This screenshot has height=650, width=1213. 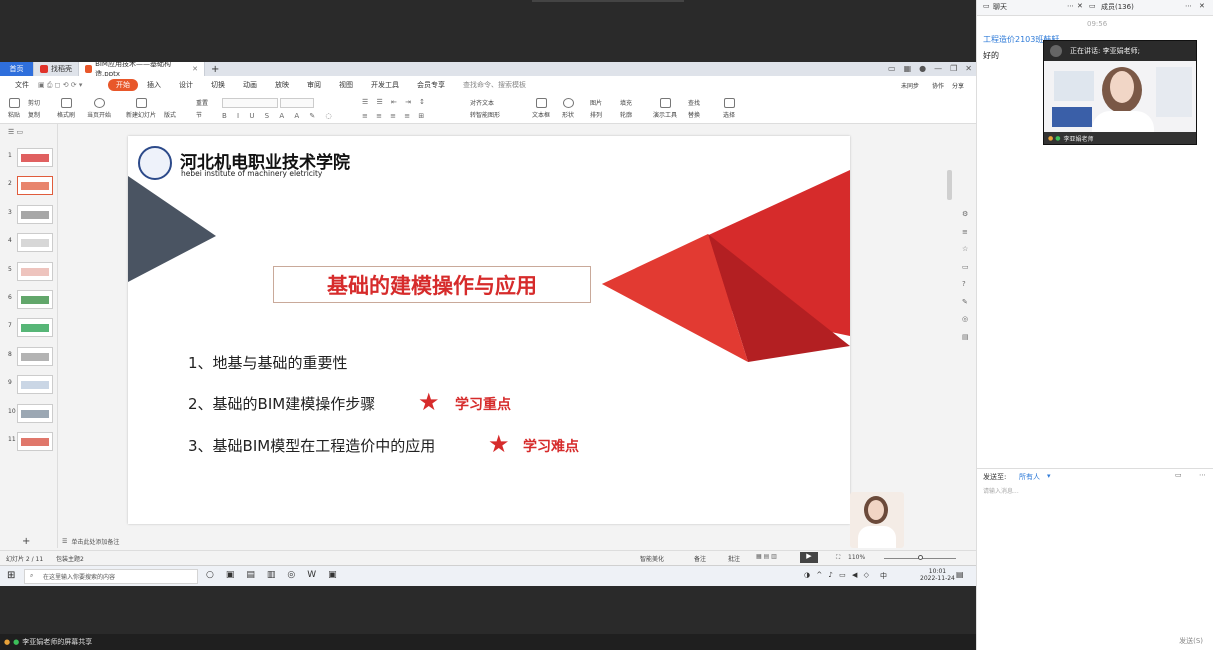 I want to click on menu-animation: 动画, so click(x=250, y=85).